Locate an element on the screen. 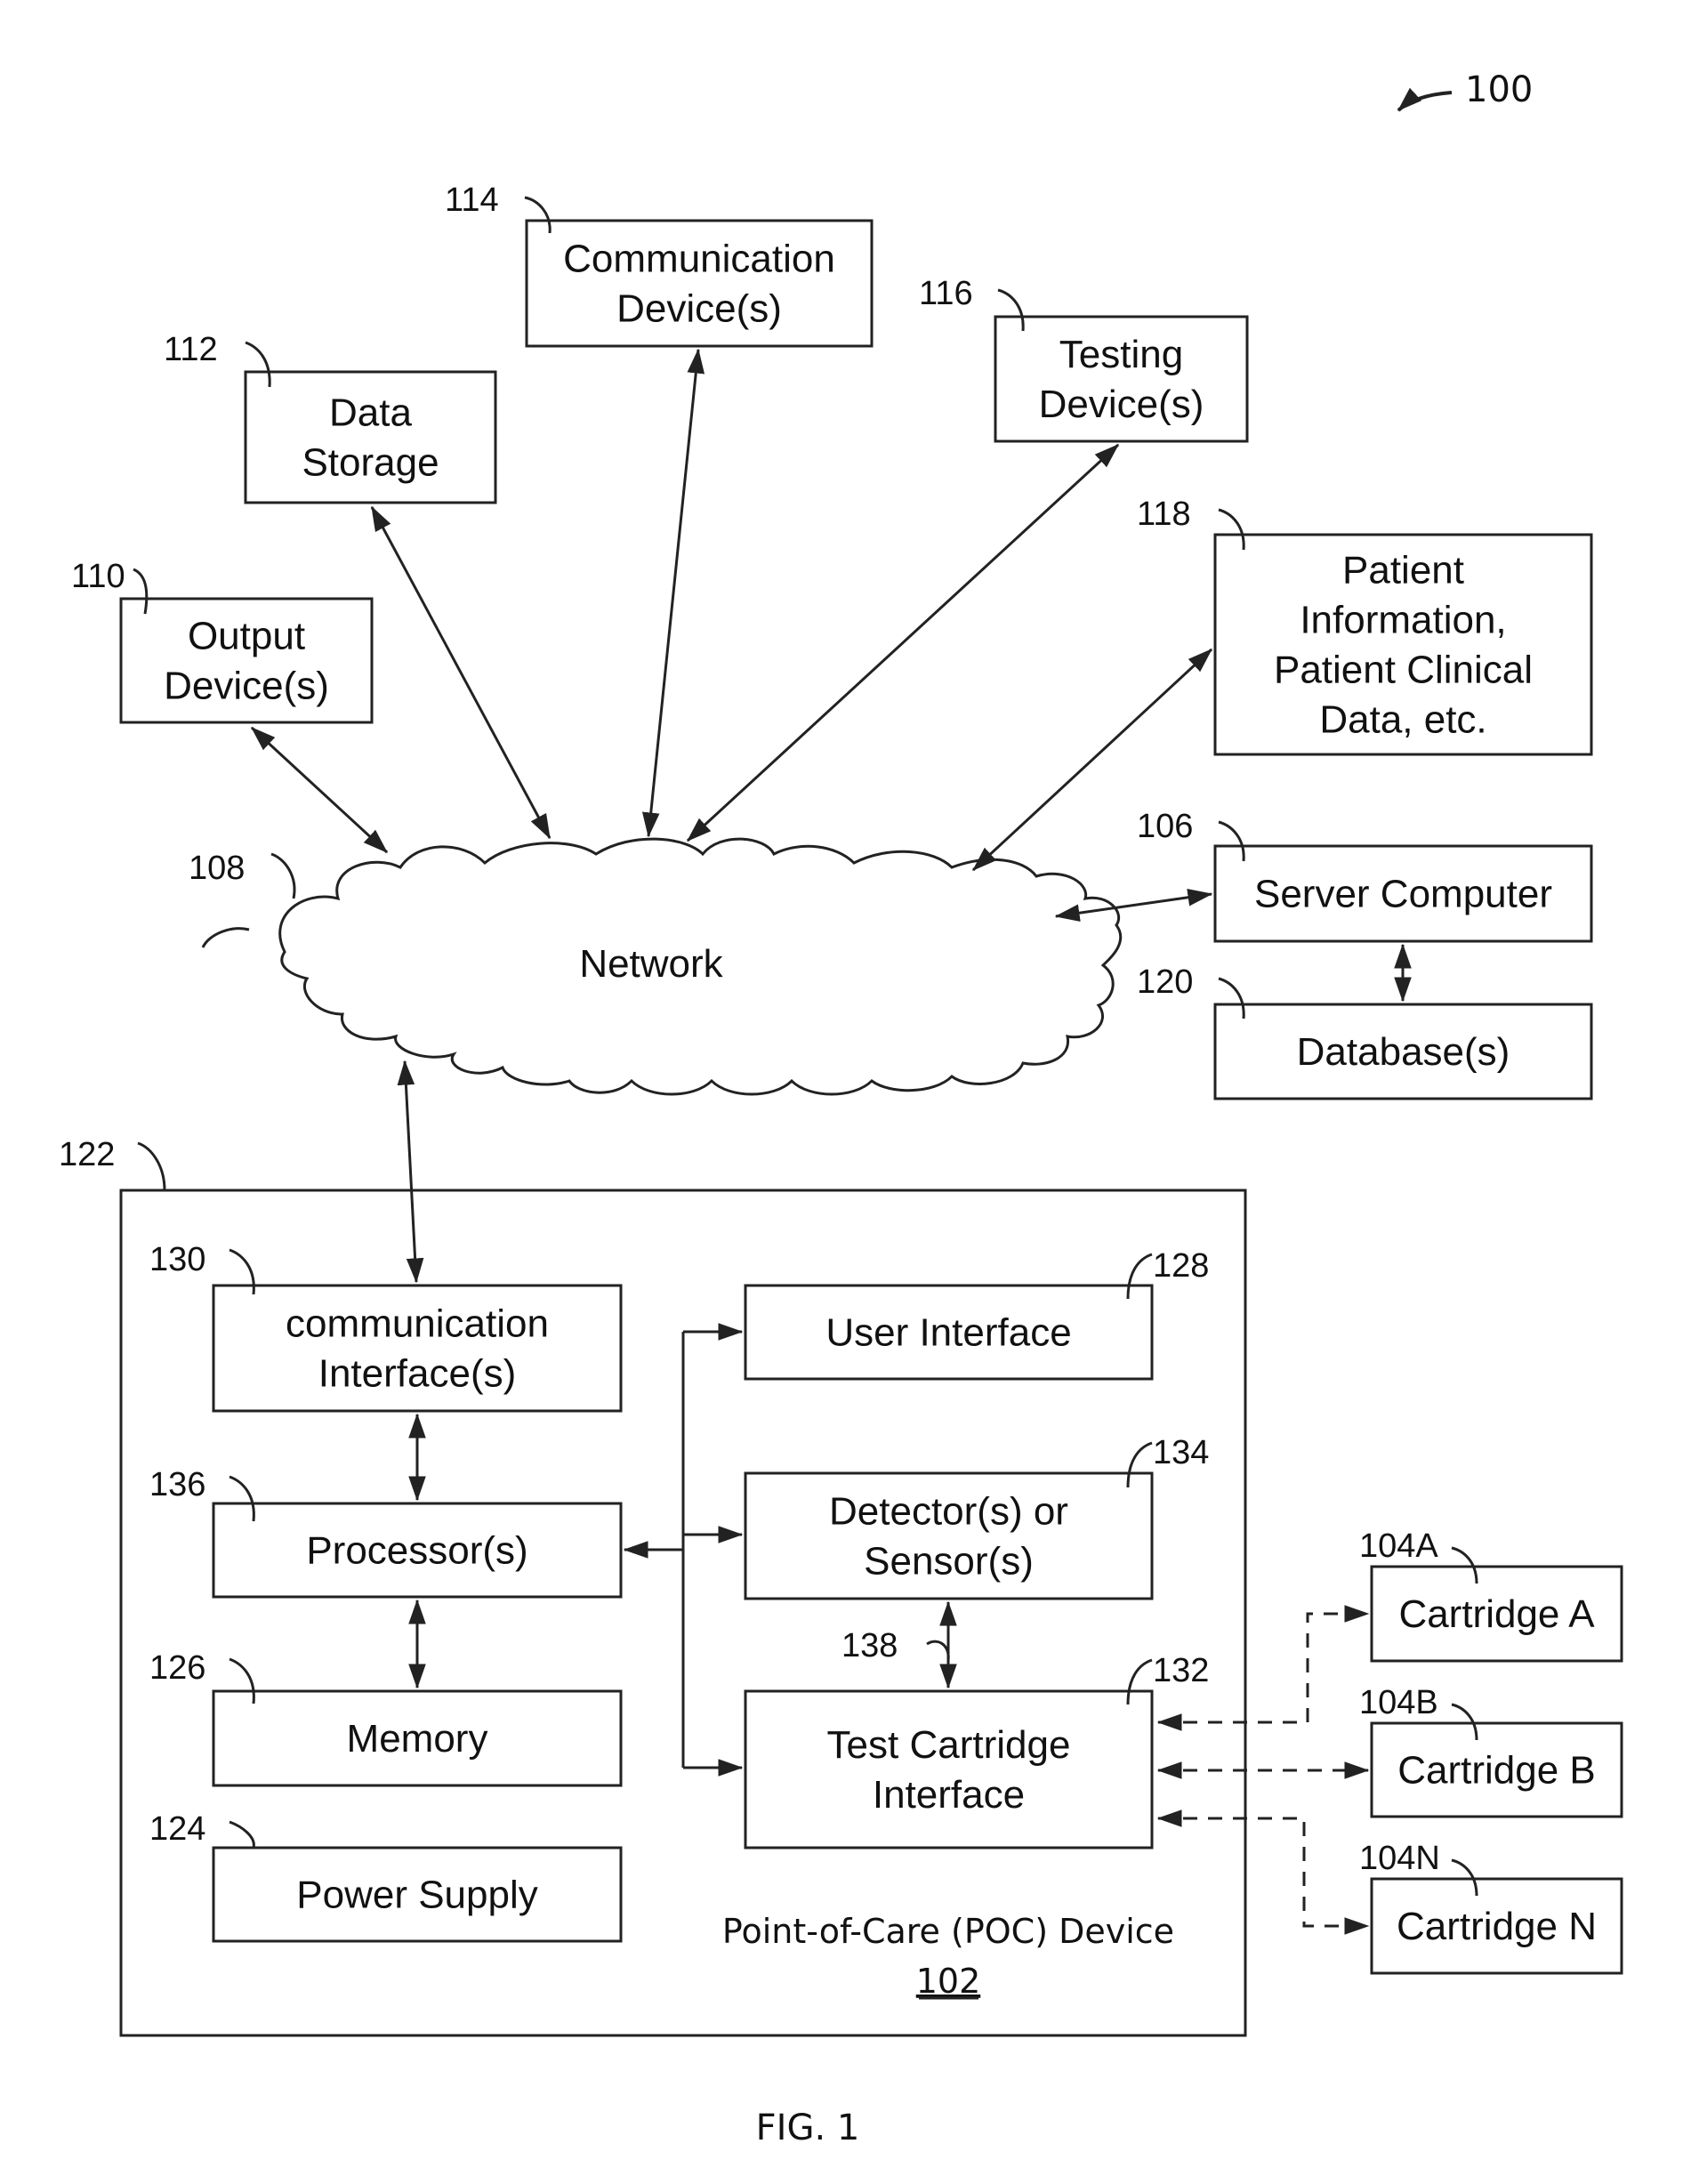 This screenshot has height=2184, width=1691. node-server: Server Computer 106 is located at coordinates (1365, 875).